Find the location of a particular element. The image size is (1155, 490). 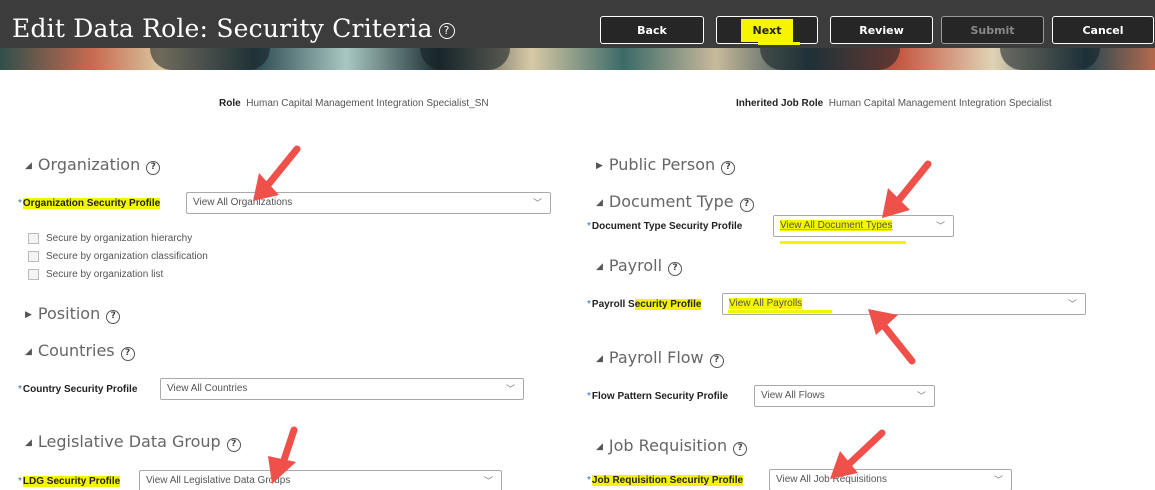

decorative-banner is located at coordinates (577, 59).